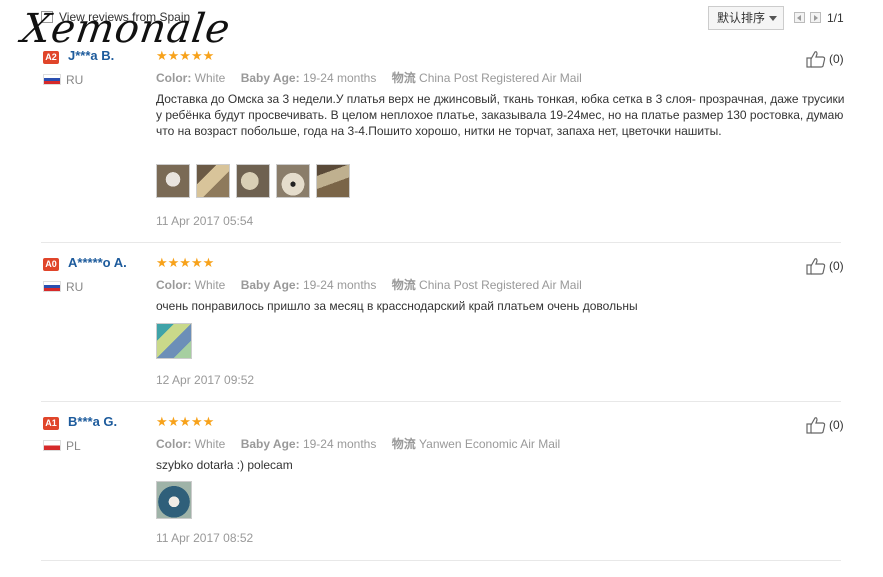  What do you see at coordinates (224, 465) in the screenshot?
I see `review-text: szybko dotarła :) polecam` at bounding box center [224, 465].